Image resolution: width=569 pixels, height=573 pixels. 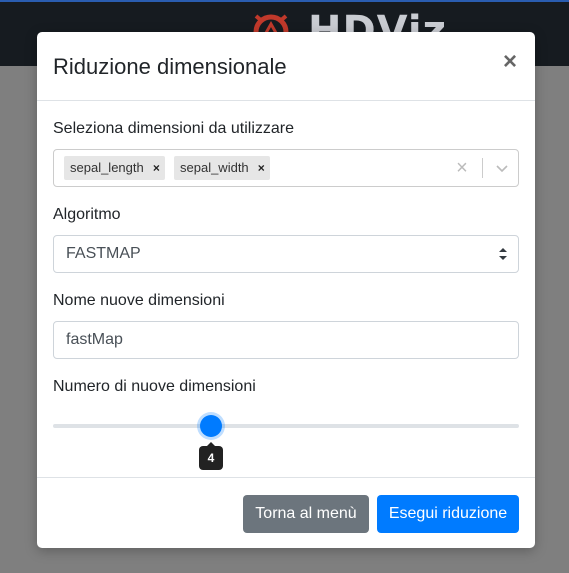 What do you see at coordinates (214, 167) in the screenshot?
I see `chip-label: sepal_width` at bounding box center [214, 167].